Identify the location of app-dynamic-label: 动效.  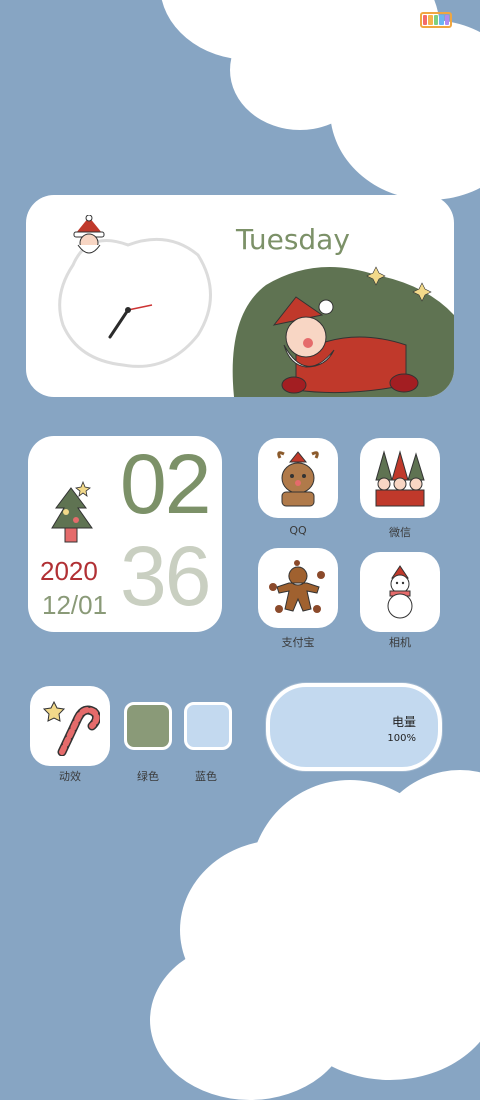
(70, 776).